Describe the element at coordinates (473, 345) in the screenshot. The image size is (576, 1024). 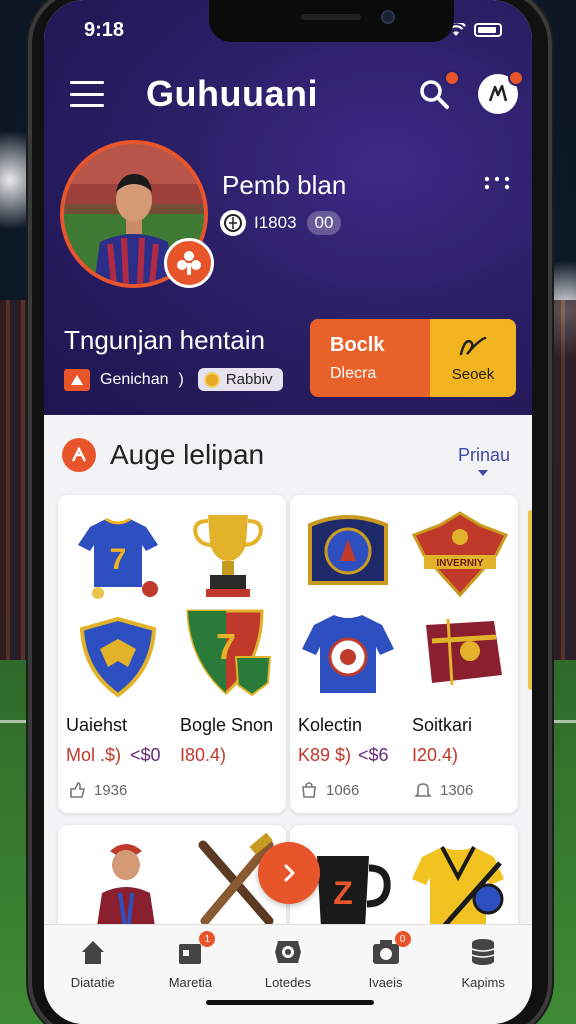
I see `signature-icon` at that location.